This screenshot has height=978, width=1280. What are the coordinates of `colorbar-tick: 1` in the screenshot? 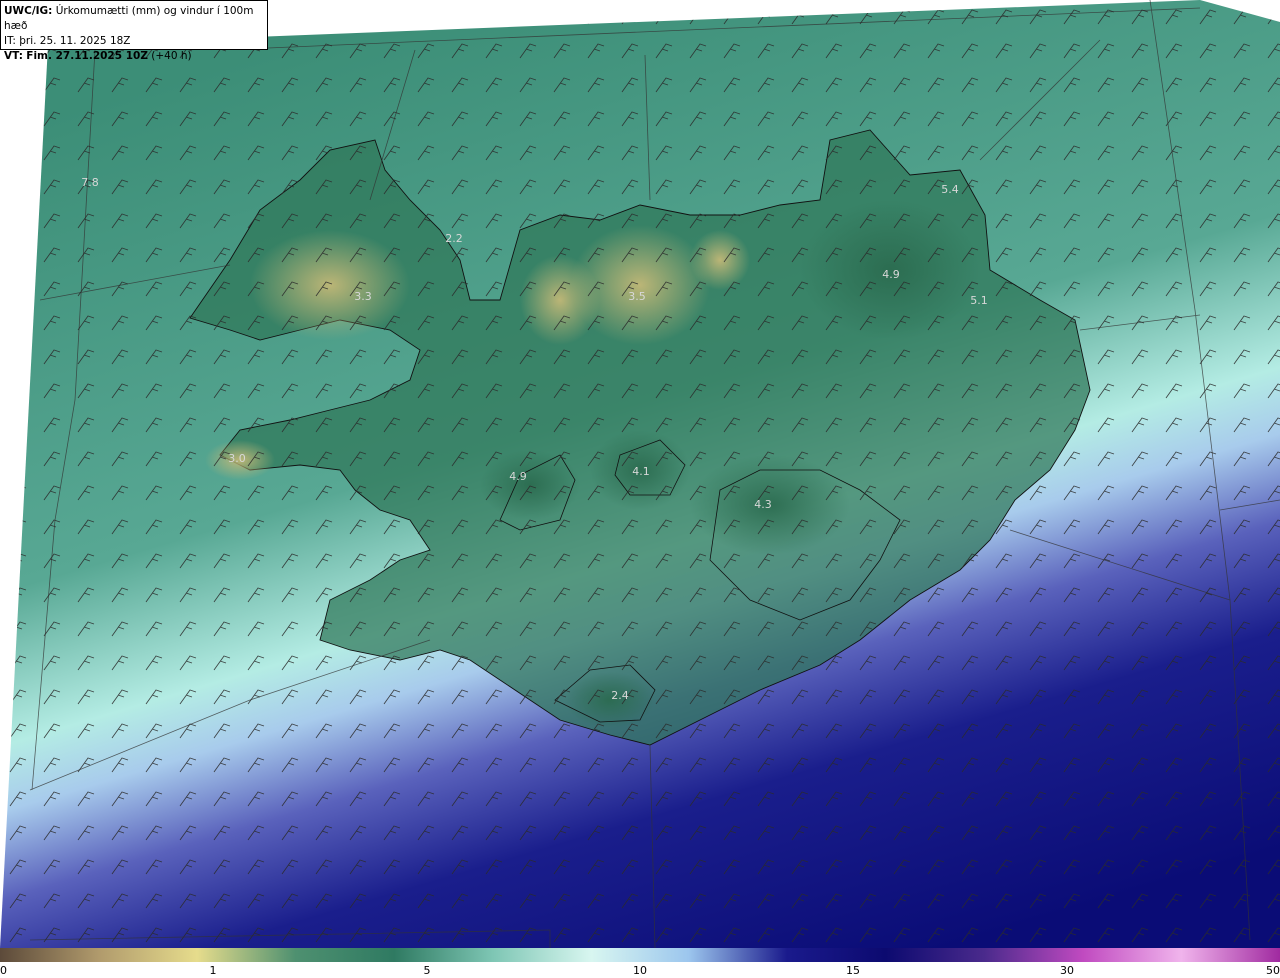 It's located at (213, 970).